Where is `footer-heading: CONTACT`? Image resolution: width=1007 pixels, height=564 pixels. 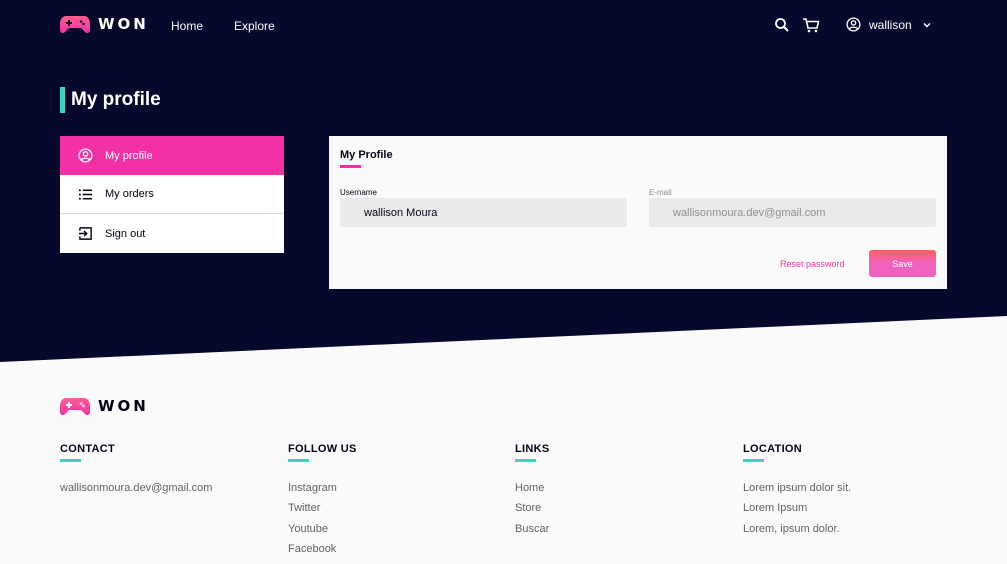
footer-heading: CONTACT is located at coordinates (88, 449).